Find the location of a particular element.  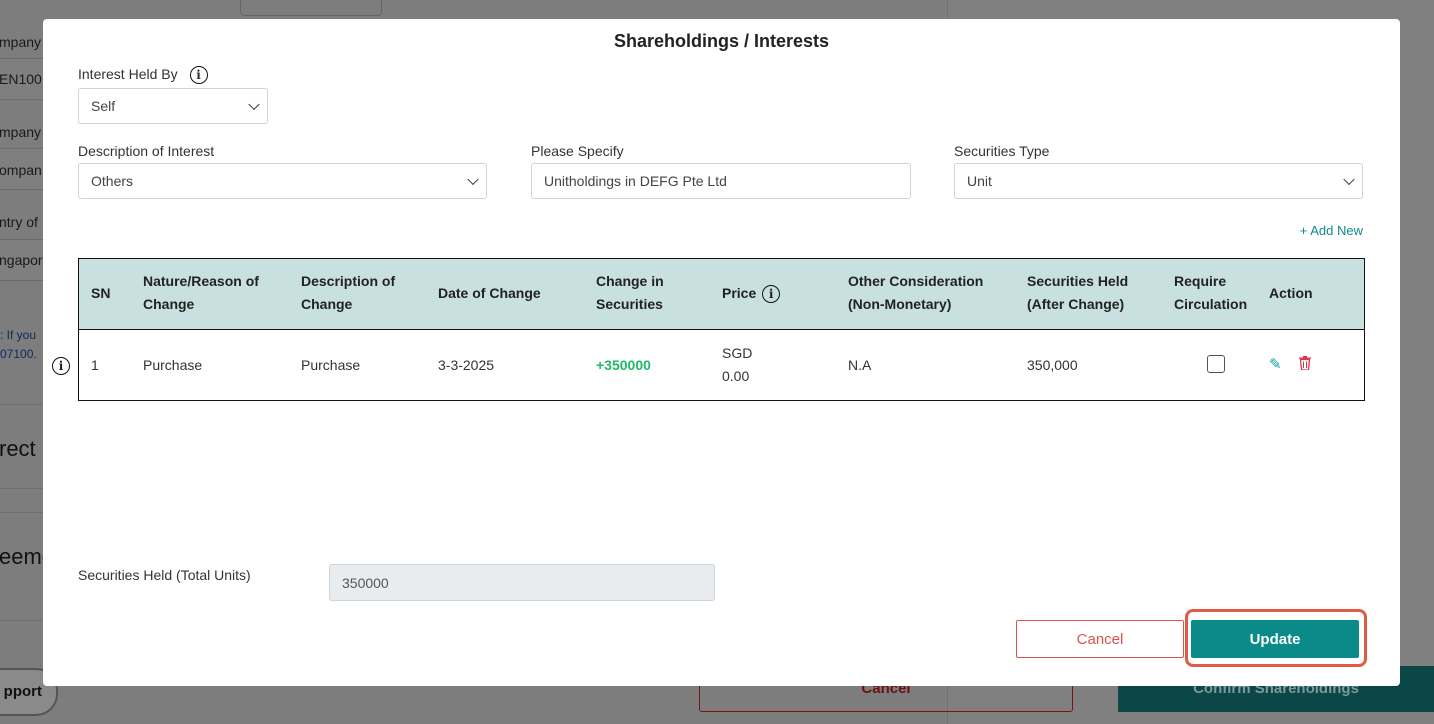

securities-type-select: Unit is located at coordinates (1158, 181).